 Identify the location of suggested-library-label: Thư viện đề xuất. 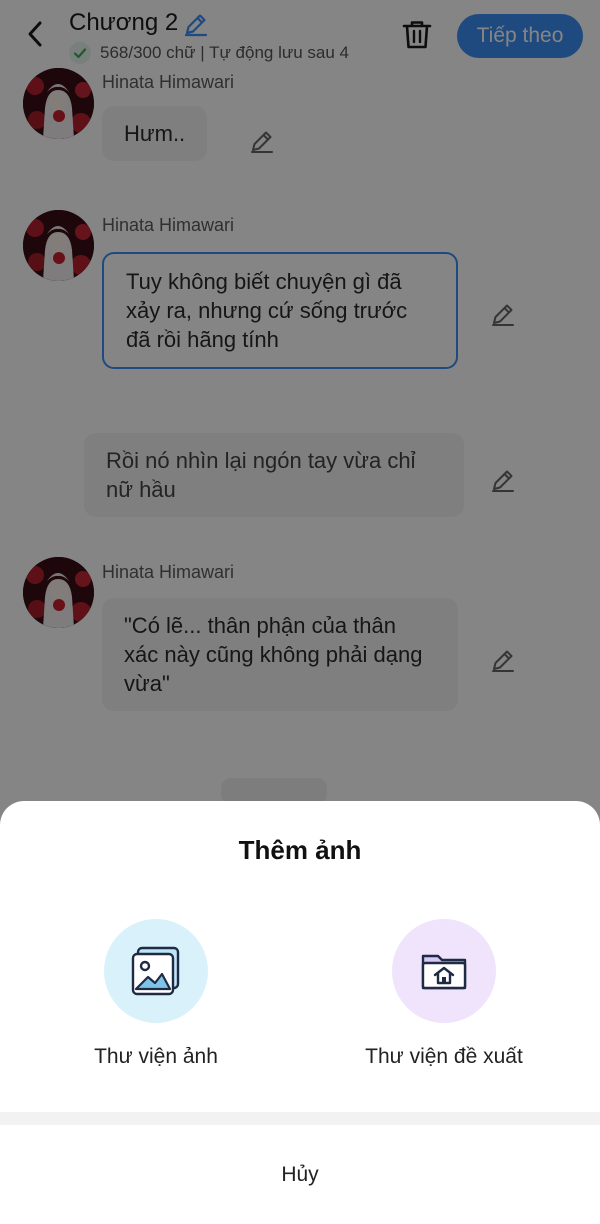
(444, 1056).